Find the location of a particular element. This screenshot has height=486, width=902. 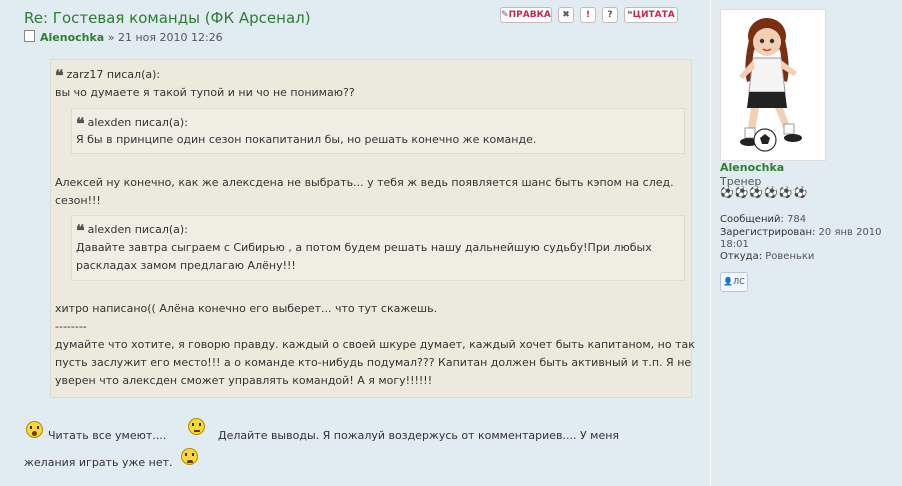

edit-button: ✎ПРАВКА is located at coordinates (526, 15).